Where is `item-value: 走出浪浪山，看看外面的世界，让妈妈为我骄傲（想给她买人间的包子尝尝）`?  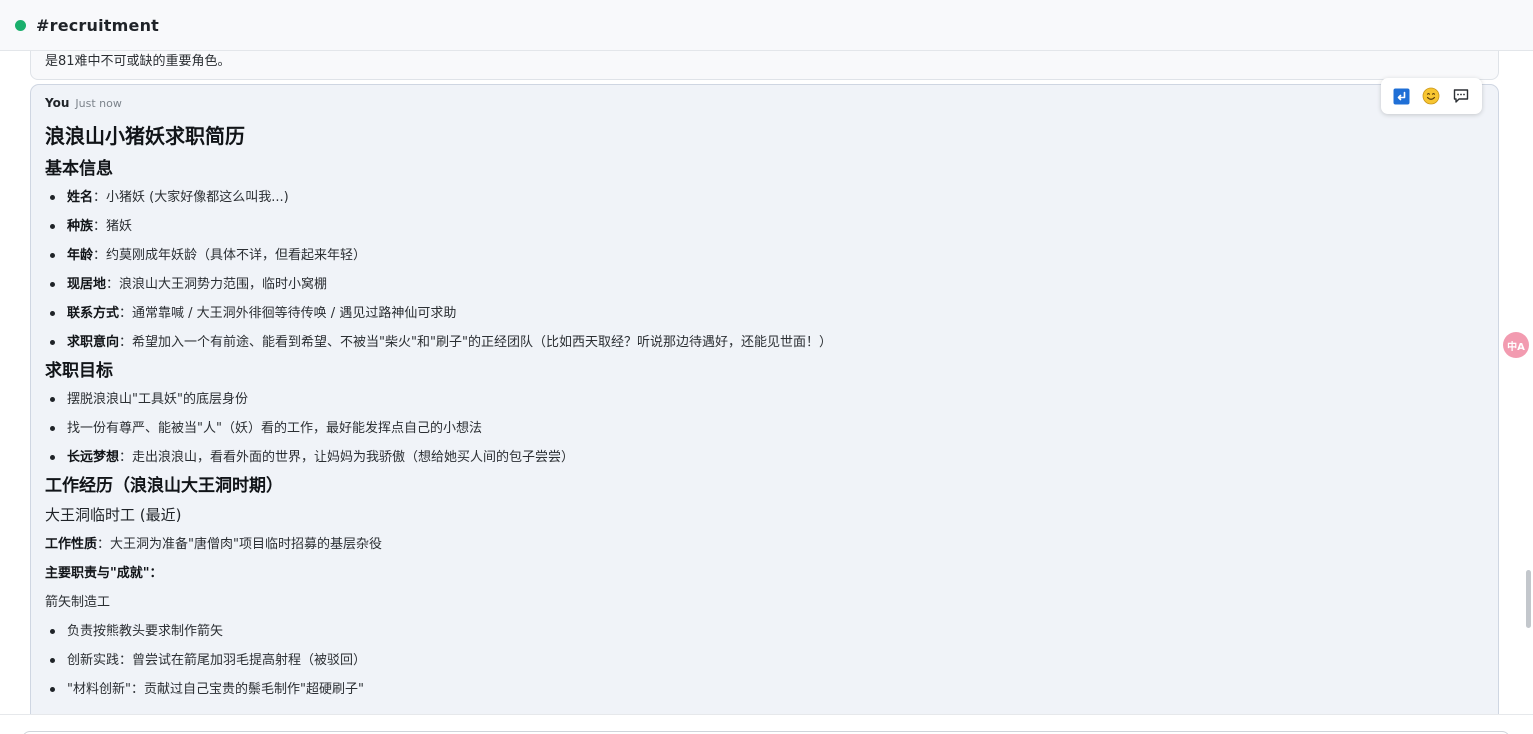 item-value: 走出浪浪山，看看外面的世界，让妈妈为我骄傲（想给她买人间的包子尝尝） is located at coordinates (353, 457).